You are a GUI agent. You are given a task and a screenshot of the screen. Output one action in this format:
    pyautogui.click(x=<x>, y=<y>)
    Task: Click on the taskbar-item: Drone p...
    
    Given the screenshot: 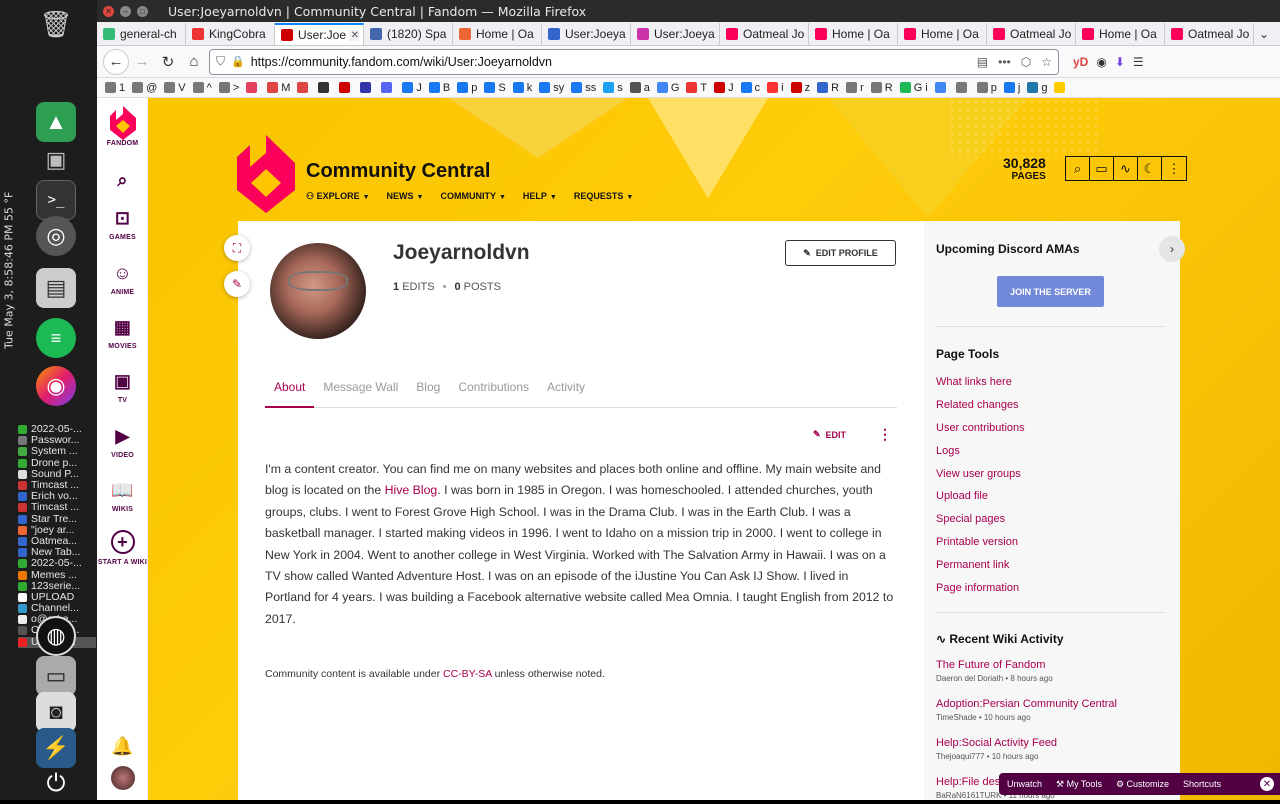 What is the action you would take?
    pyautogui.click(x=57, y=463)
    